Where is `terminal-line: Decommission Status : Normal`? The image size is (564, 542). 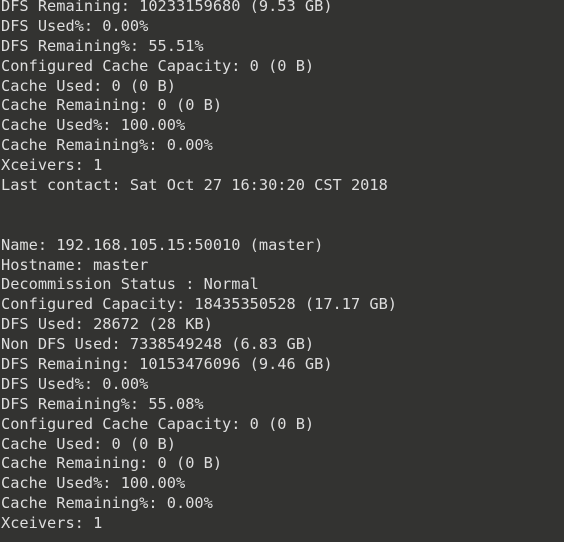
terminal-line: Decommission Status : Normal is located at coordinates (130, 284).